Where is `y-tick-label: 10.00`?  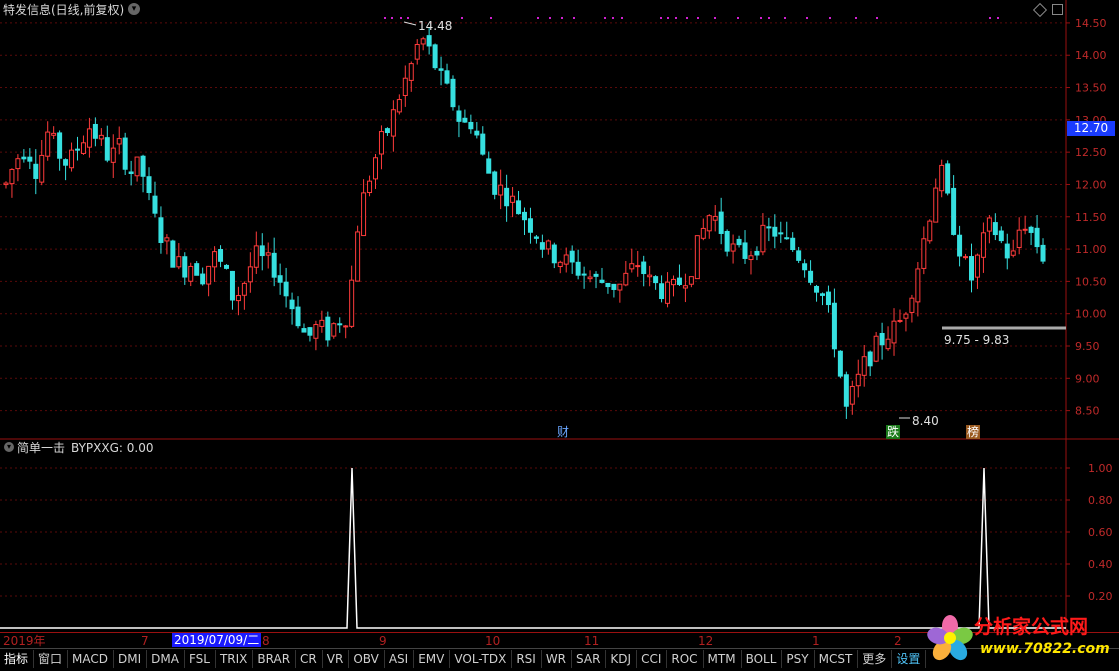 y-tick-label: 10.00 is located at coordinates (1091, 314).